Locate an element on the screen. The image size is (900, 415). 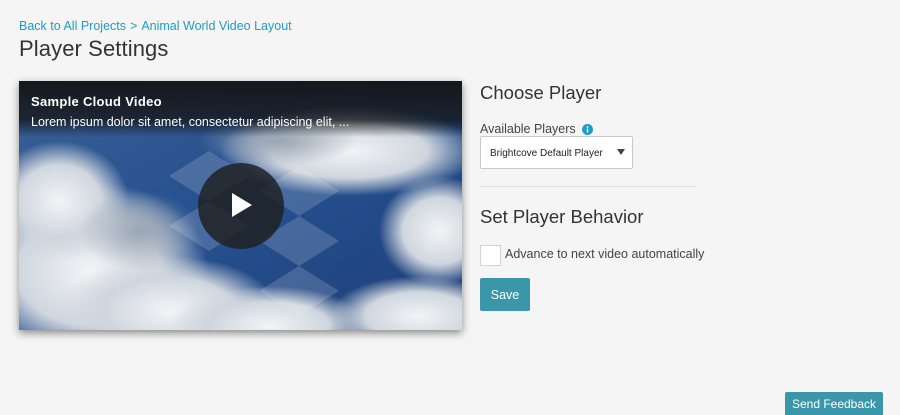
chevron-down-icon is located at coordinates (621, 152).